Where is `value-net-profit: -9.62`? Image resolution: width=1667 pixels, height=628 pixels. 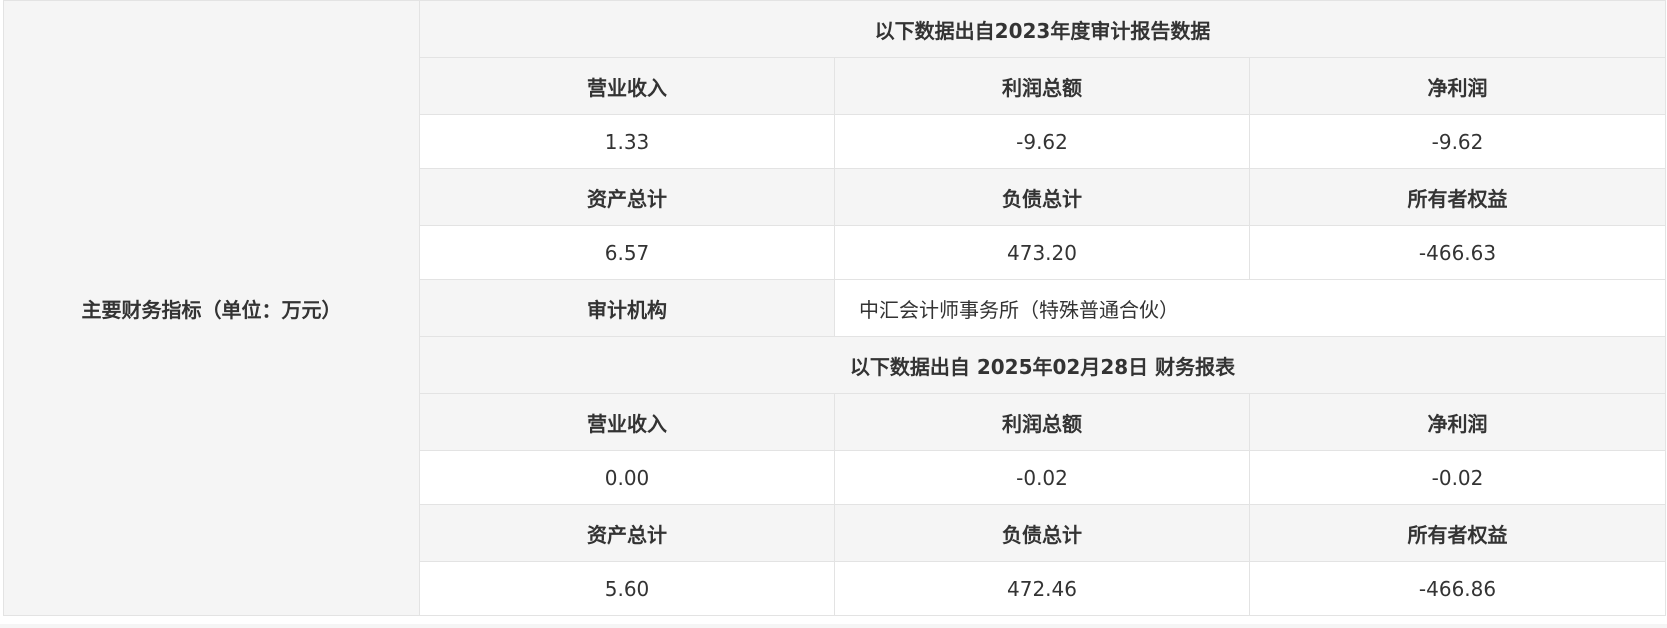 value-net-profit: -9.62 is located at coordinates (1457, 141).